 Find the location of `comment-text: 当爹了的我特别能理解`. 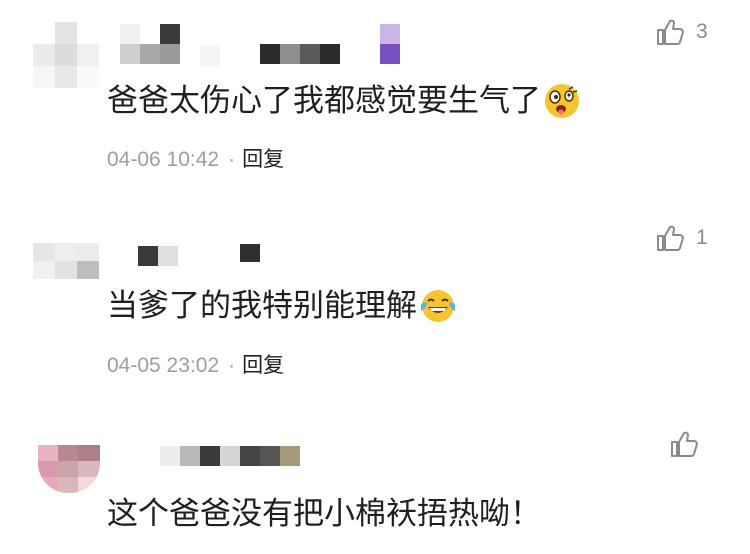

comment-text: 当爹了的我特别能理解 is located at coordinates (282, 306).